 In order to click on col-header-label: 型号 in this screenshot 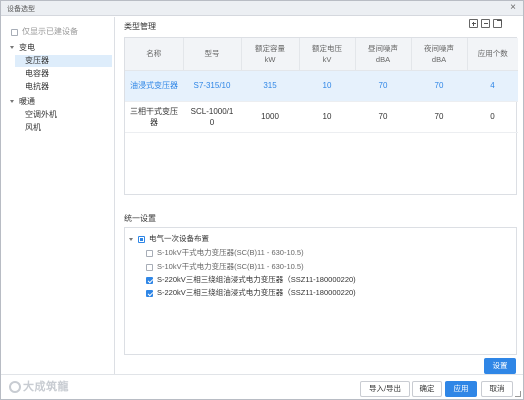, I will do `click(212, 54)`.